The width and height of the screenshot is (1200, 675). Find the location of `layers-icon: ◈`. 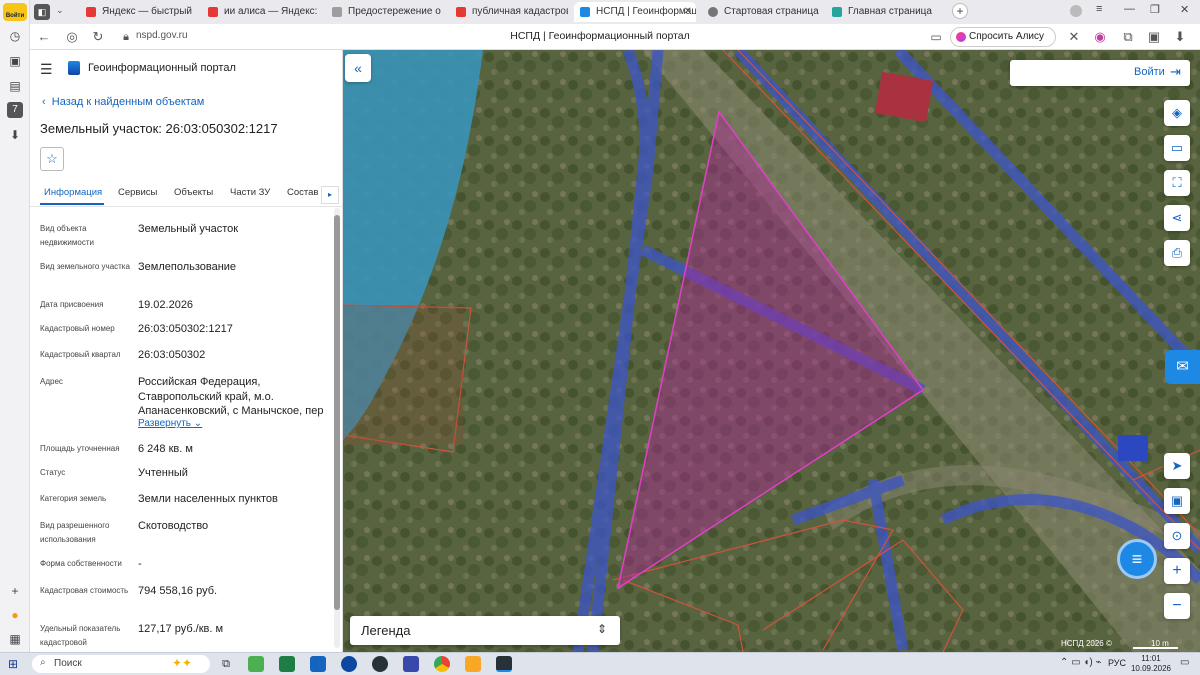

layers-icon: ◈ is located at coordinates (1177, 113).